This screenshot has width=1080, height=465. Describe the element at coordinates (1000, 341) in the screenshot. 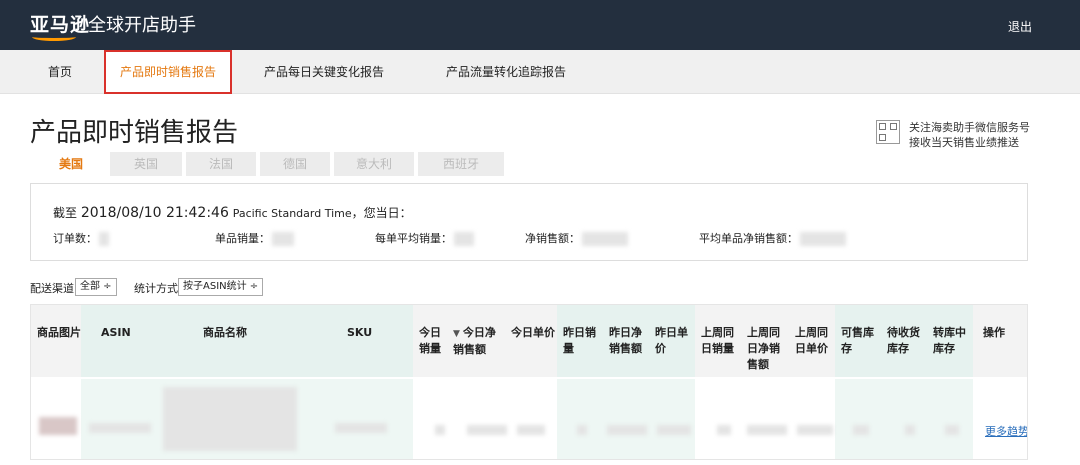

I see `col-actions: 操作` at that location.